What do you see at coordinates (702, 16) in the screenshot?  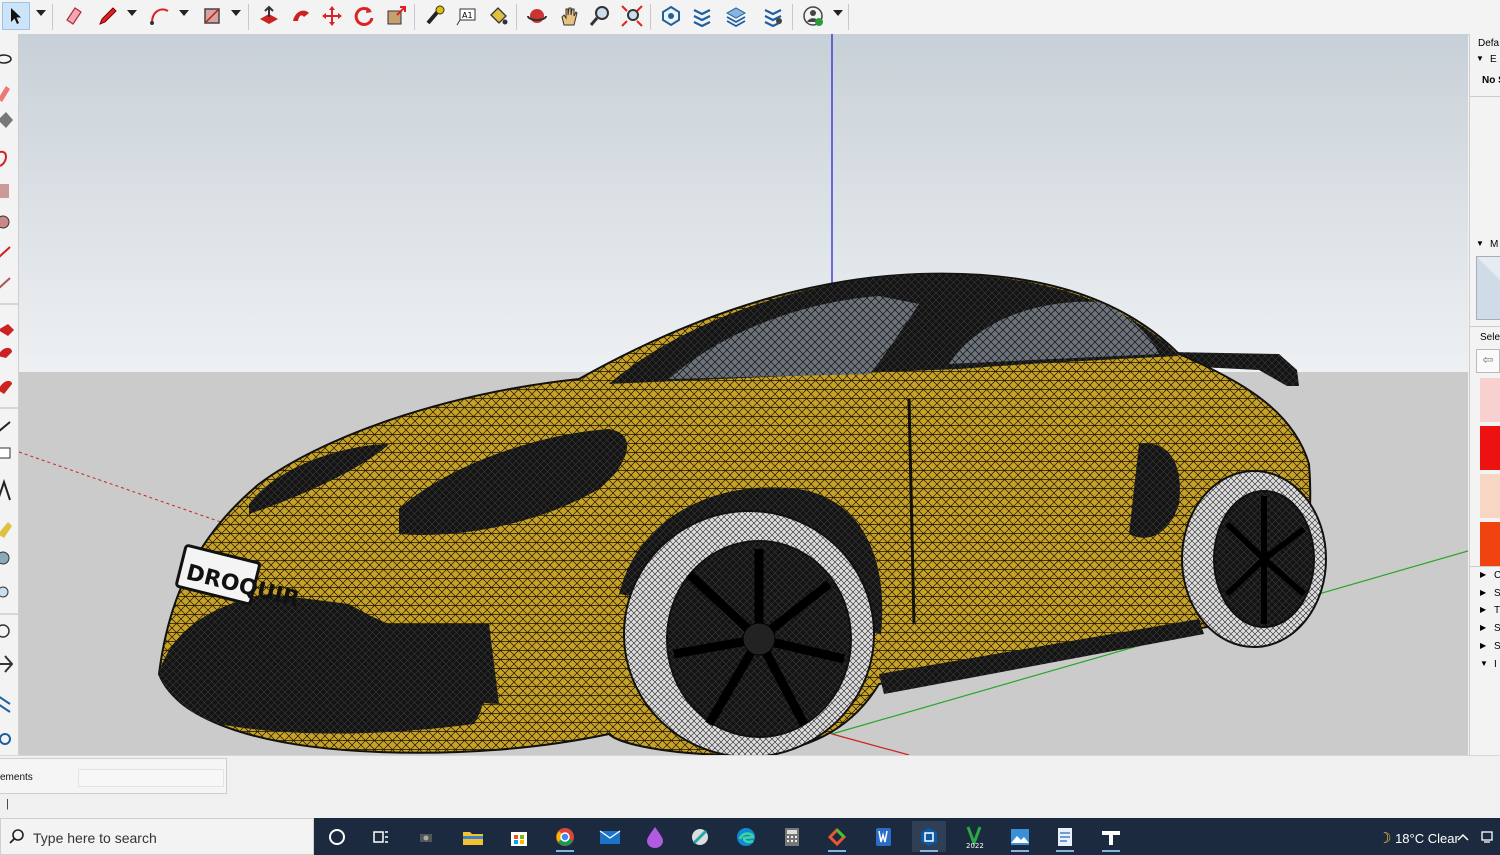 I see `styles-icon` at bounding box center [702, 16].